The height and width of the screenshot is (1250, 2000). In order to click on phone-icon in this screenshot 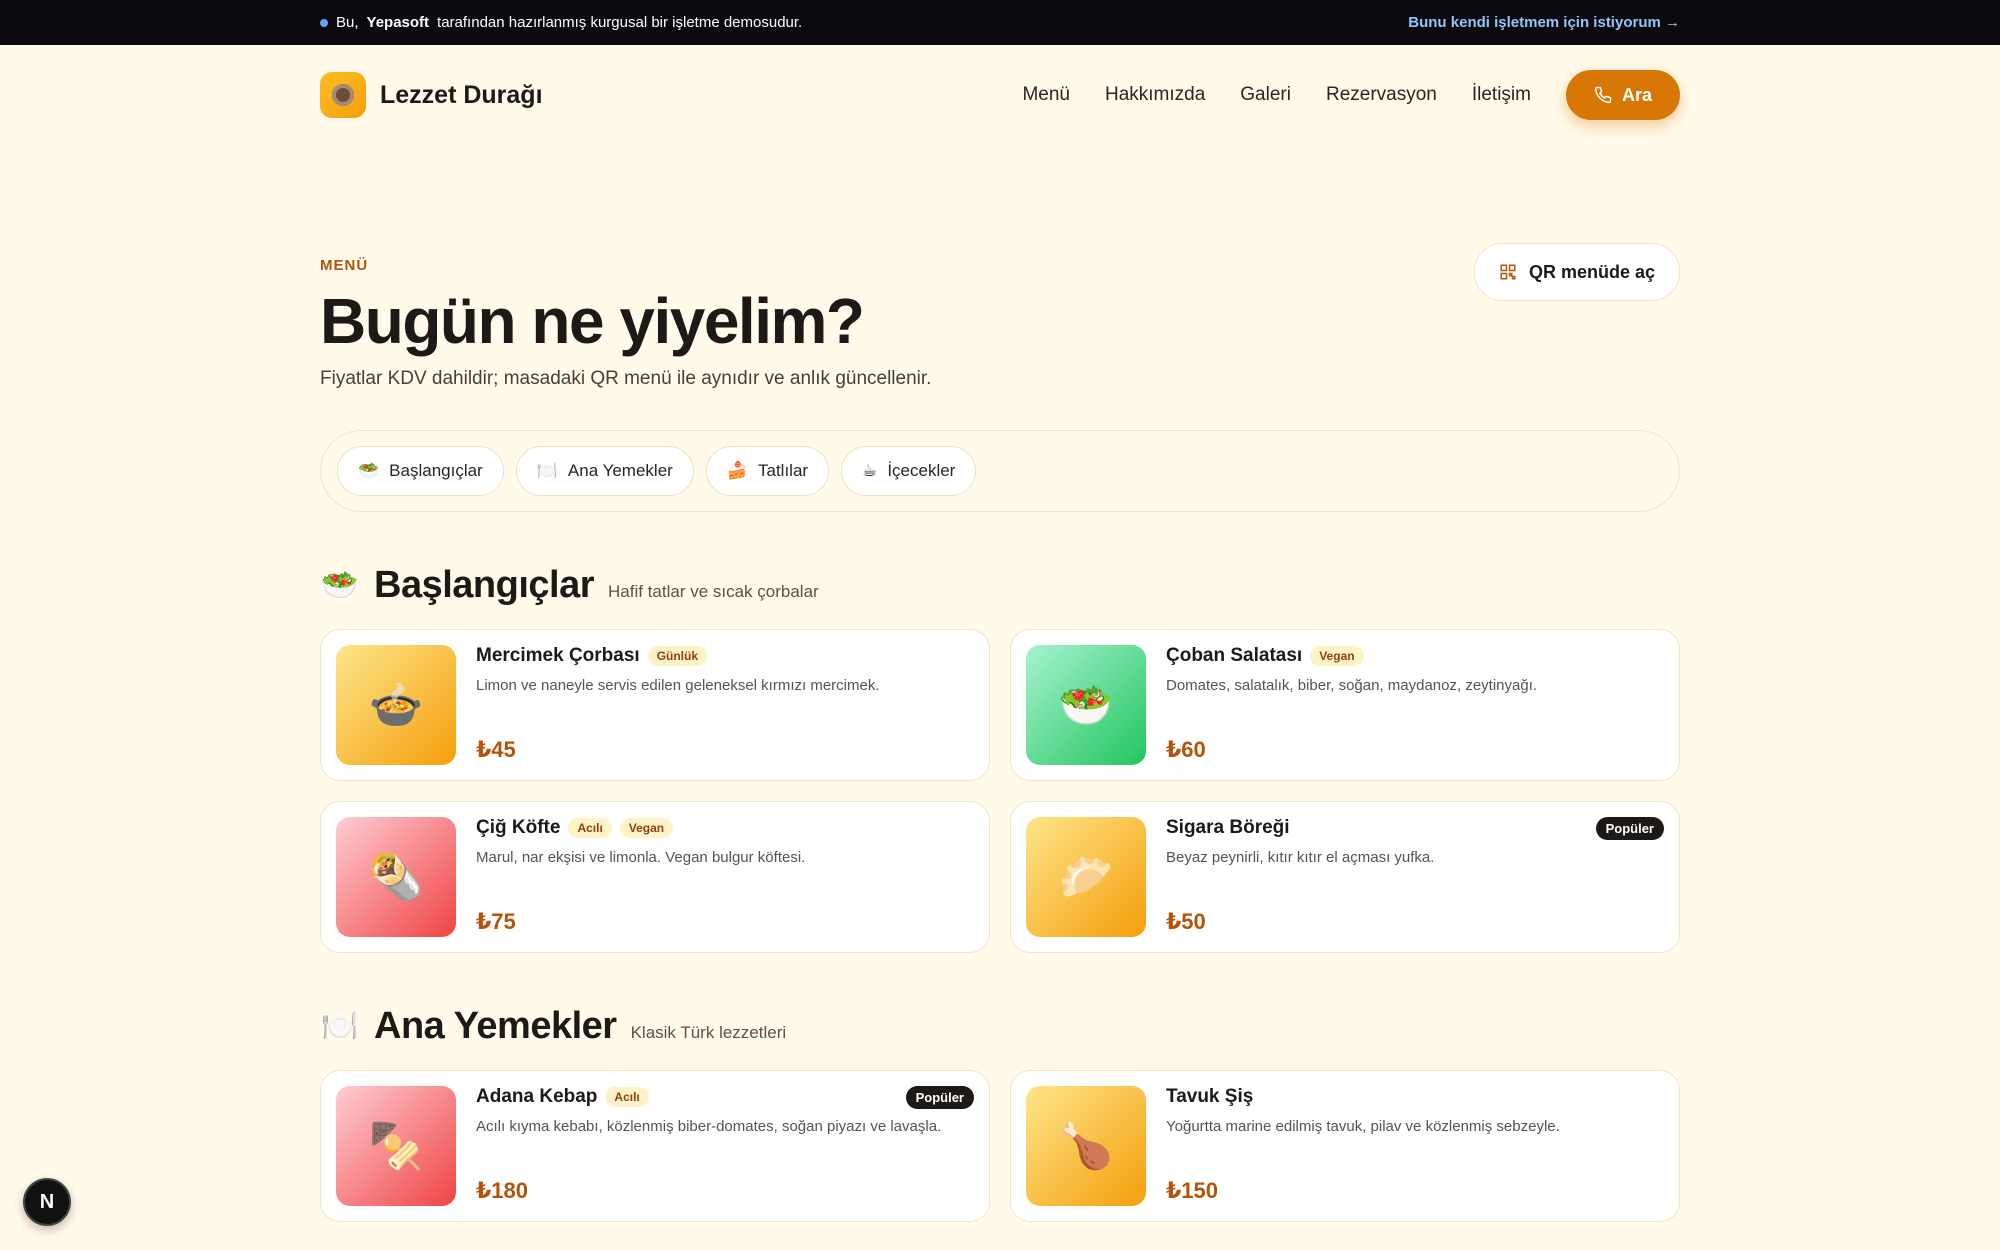, I will do `click(1603, 95)`.